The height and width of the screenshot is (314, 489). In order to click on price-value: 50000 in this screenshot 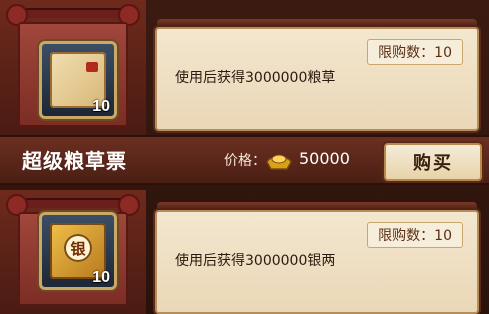, I will do `click(324, 158)`.